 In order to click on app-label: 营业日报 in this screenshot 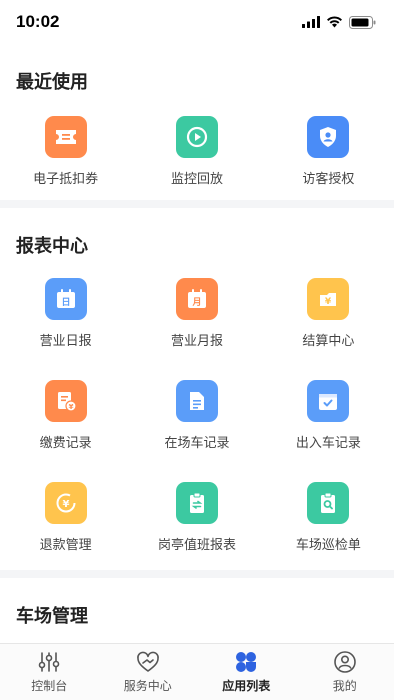, I will do `click(65, 340)`.